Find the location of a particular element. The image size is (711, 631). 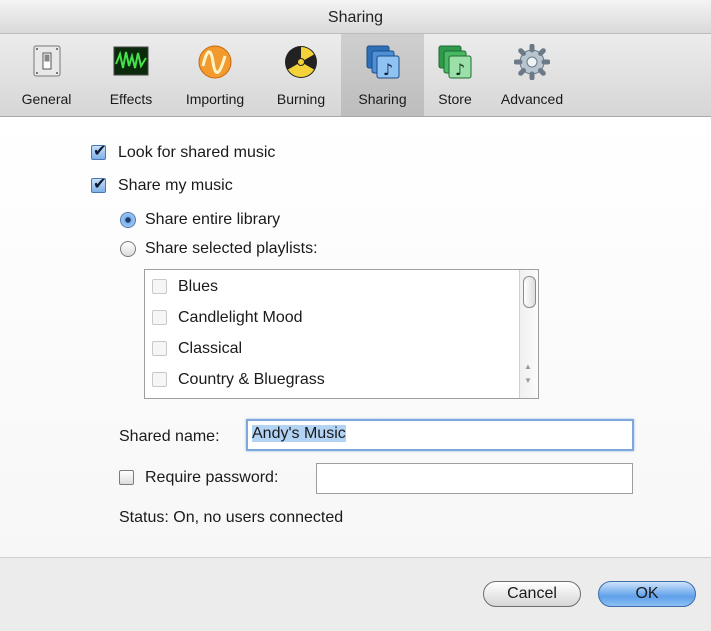

shared-name-value: Andy's Music is located at coordinates (299, 433).